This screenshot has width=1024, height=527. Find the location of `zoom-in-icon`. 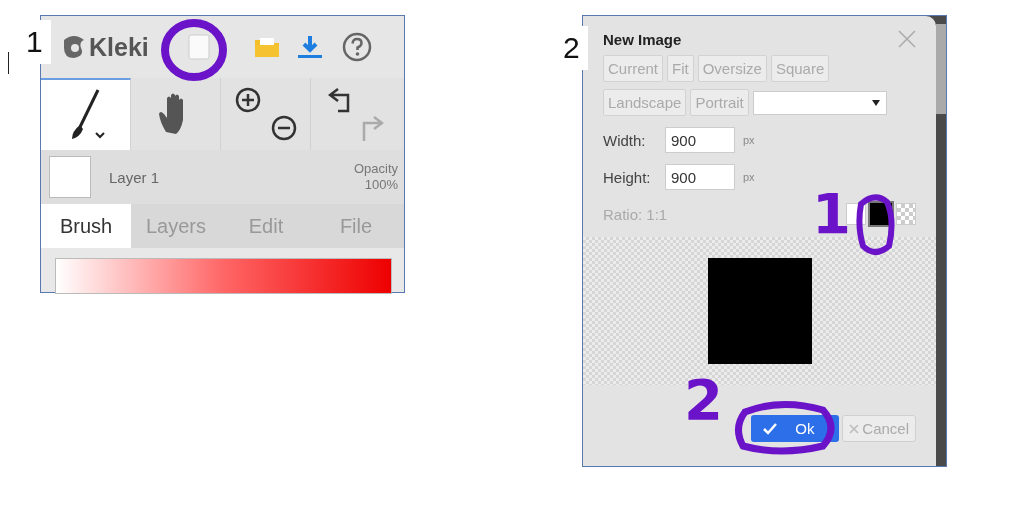

zoom-in-icon is located at coordinates (247, 100).